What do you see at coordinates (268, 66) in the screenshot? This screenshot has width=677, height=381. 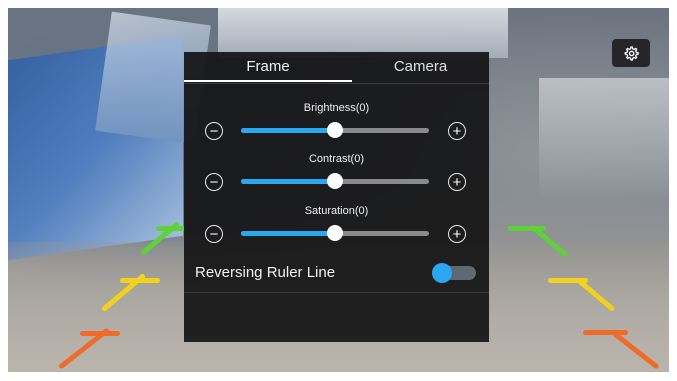 I see `tab-frame: Frame` at bounding box center [268, 66].